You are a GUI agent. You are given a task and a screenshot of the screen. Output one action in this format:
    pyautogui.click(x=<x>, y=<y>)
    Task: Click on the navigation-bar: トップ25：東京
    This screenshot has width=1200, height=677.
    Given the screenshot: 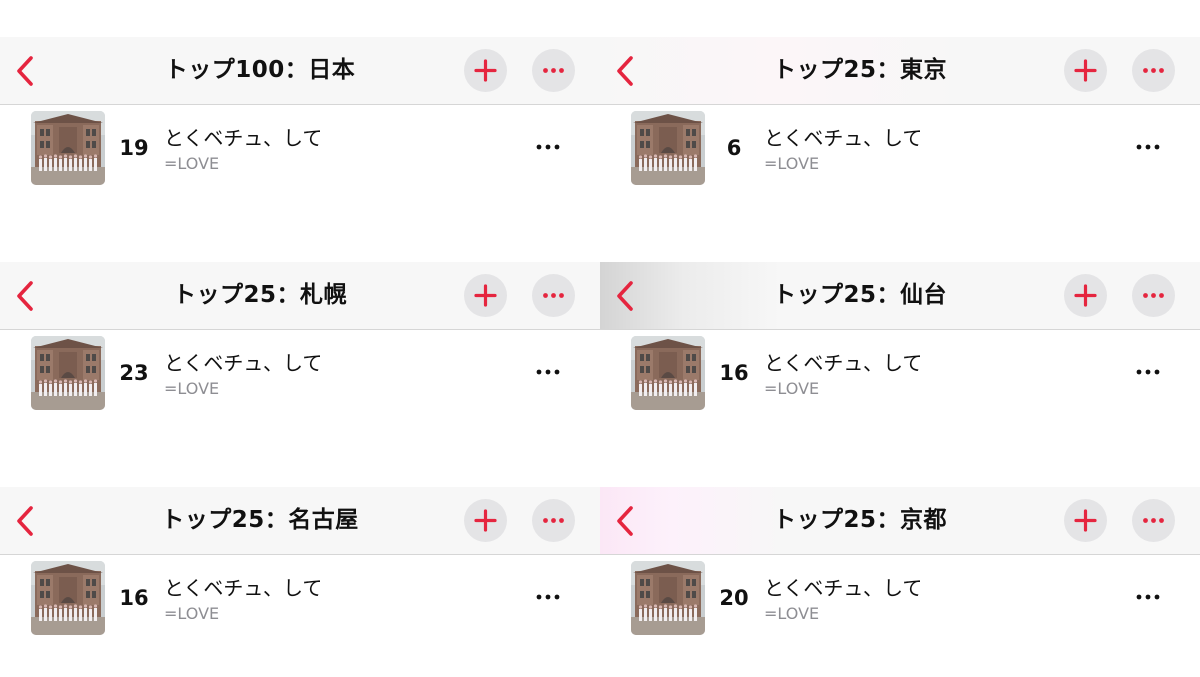 What is the action you would take?
    pyautogui.click(x=900, y=71)
    